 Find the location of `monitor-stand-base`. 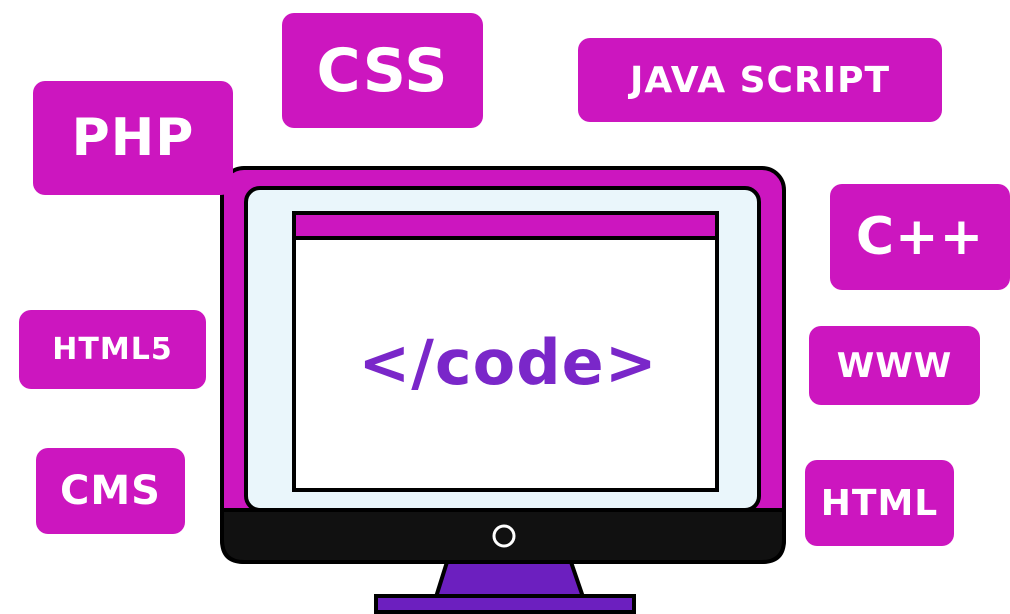

monitor-stand-base is located at coordinates (505, 604).